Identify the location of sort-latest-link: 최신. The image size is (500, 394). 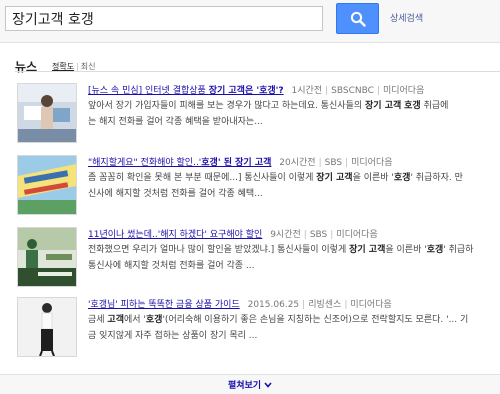
(88, 66).